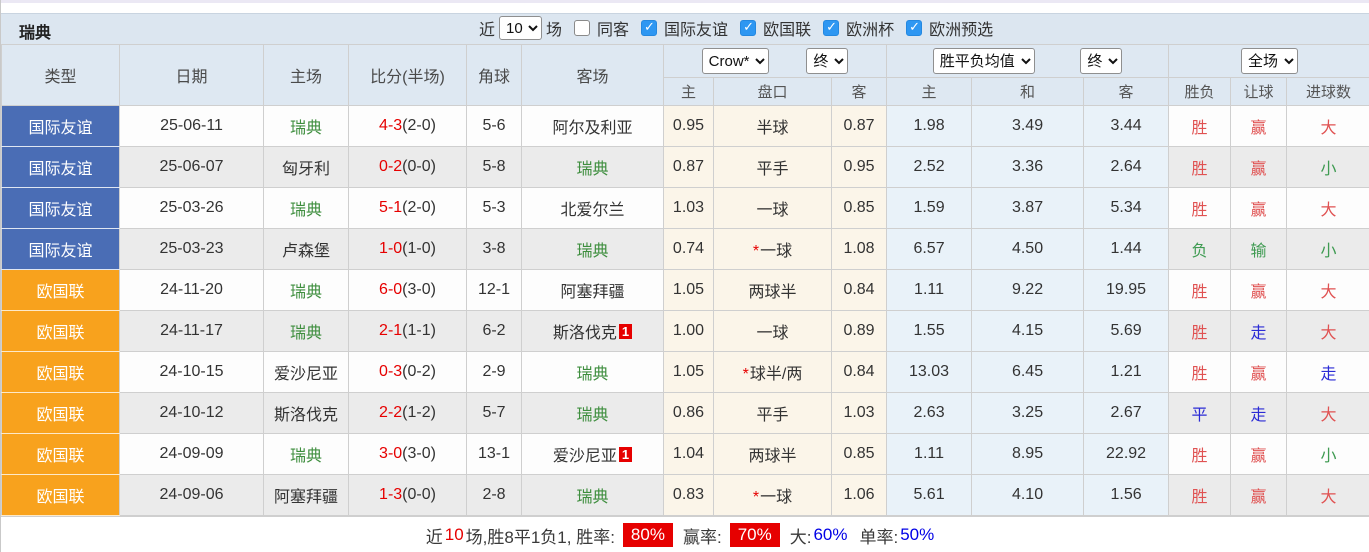 The image size is (1369, 552). What do you see at coordinates (831, 27) in the screenshot?
I see `euro-cup-checkbox` at bounding box center [831, 27].